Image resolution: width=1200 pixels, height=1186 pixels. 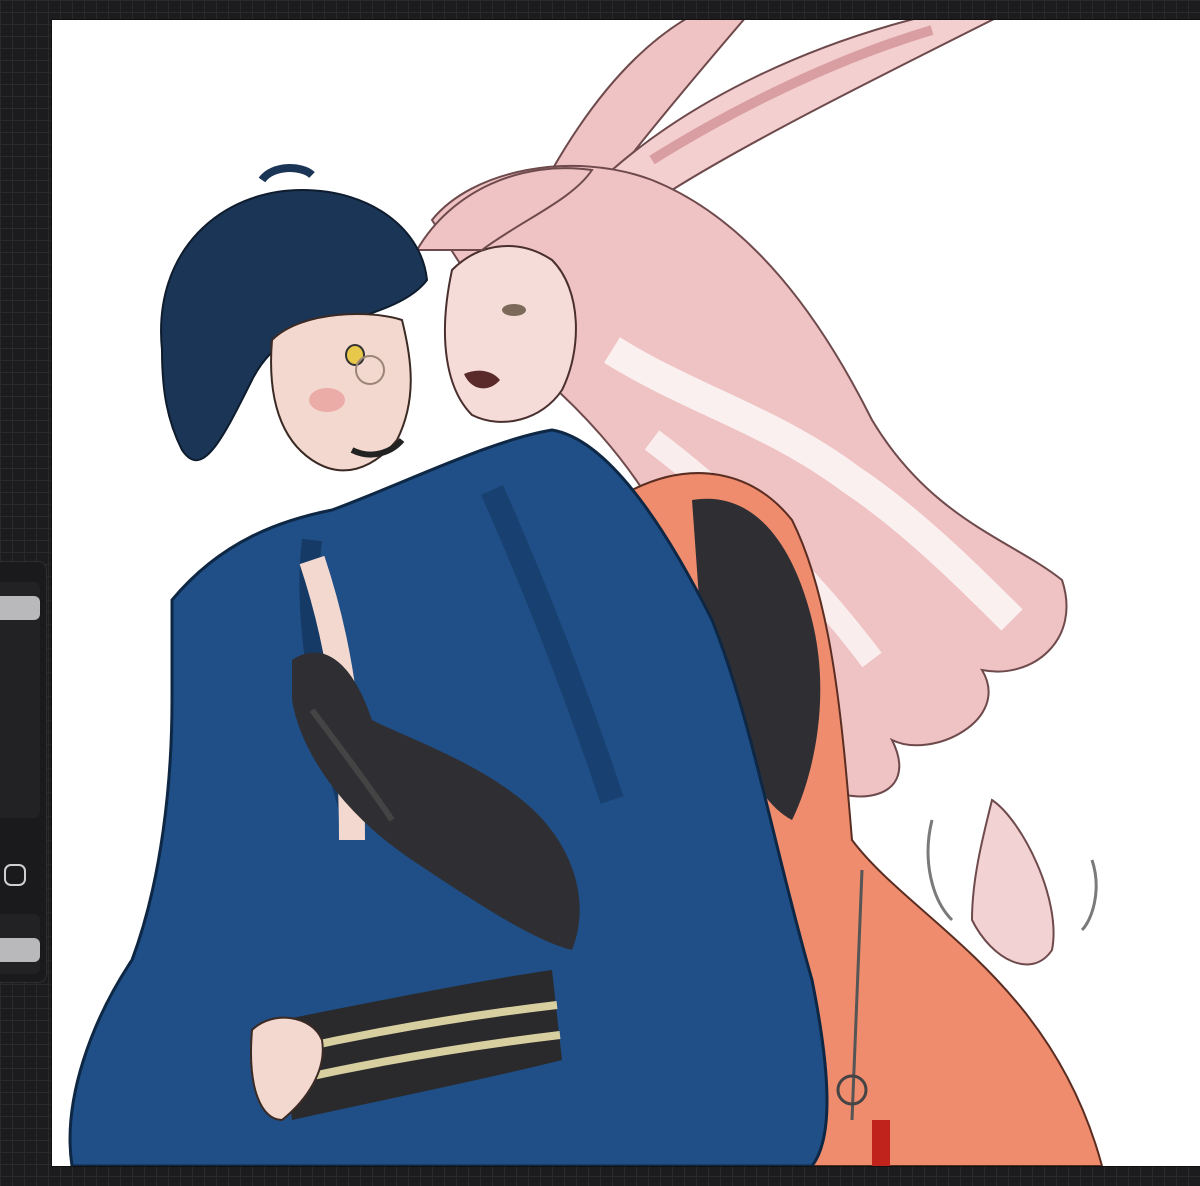 I want to click on brush-opacity-slider-thumb, so click(x=20, y=950).